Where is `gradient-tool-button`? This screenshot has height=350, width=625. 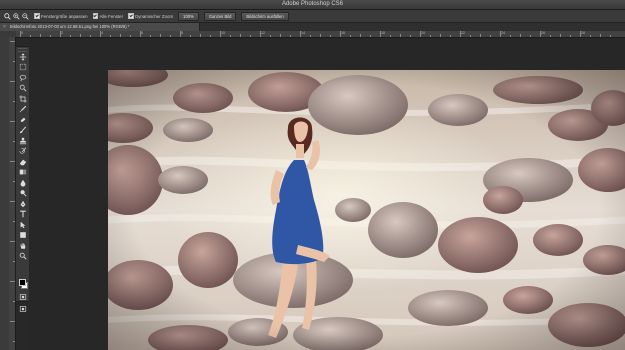
gradient-tool-button is located at coordinates (23, 172).